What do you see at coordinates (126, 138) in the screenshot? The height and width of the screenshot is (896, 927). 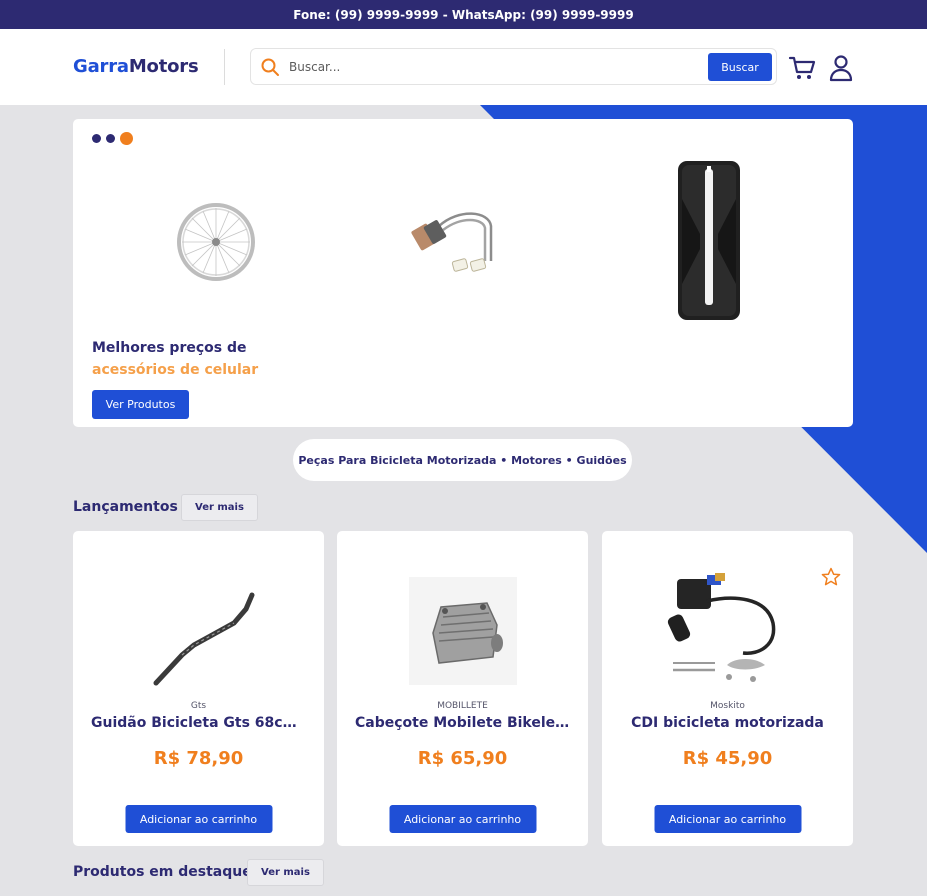 I see `carousel-dot-active` at bounding box center [126, 138].